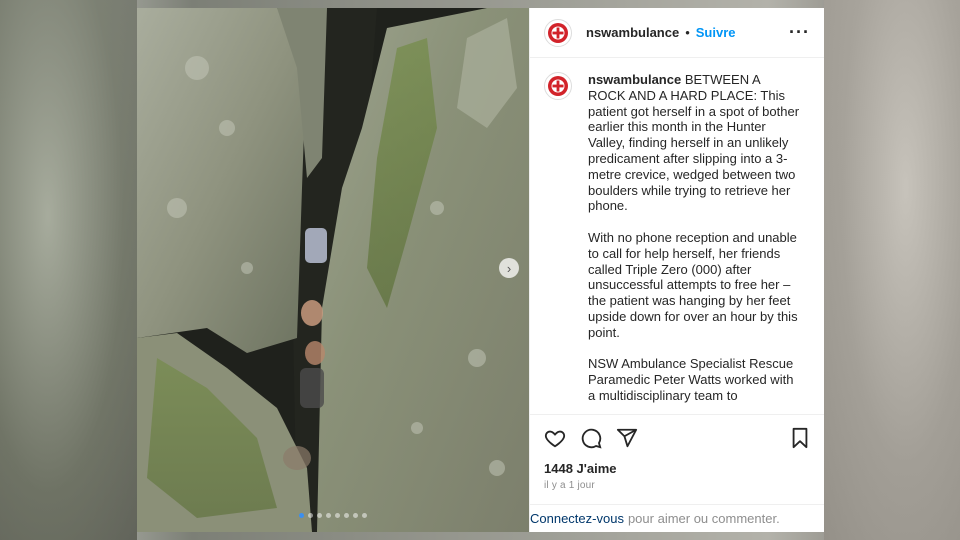  Describe the element at coordinates (800, 438) in the screenshot. I see `bookmark-icon` at that location.